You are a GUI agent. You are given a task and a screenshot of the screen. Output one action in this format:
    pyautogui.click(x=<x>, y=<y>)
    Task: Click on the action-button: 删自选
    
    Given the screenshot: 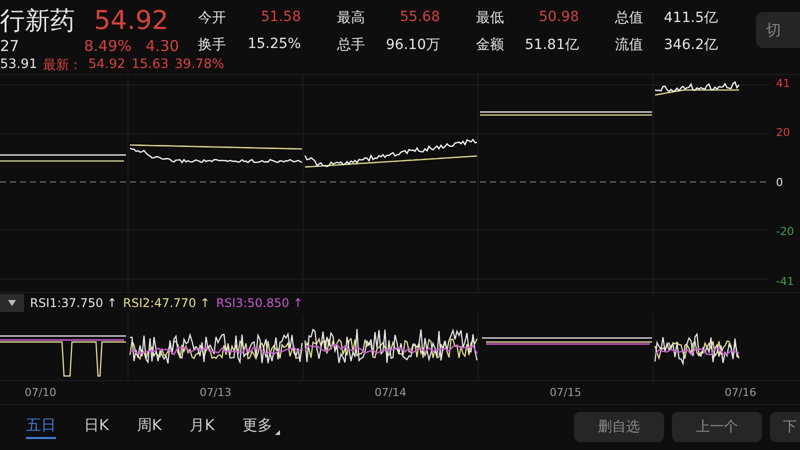 What is the action you would take?
    pyautogui.click(x=619, y=427)
    